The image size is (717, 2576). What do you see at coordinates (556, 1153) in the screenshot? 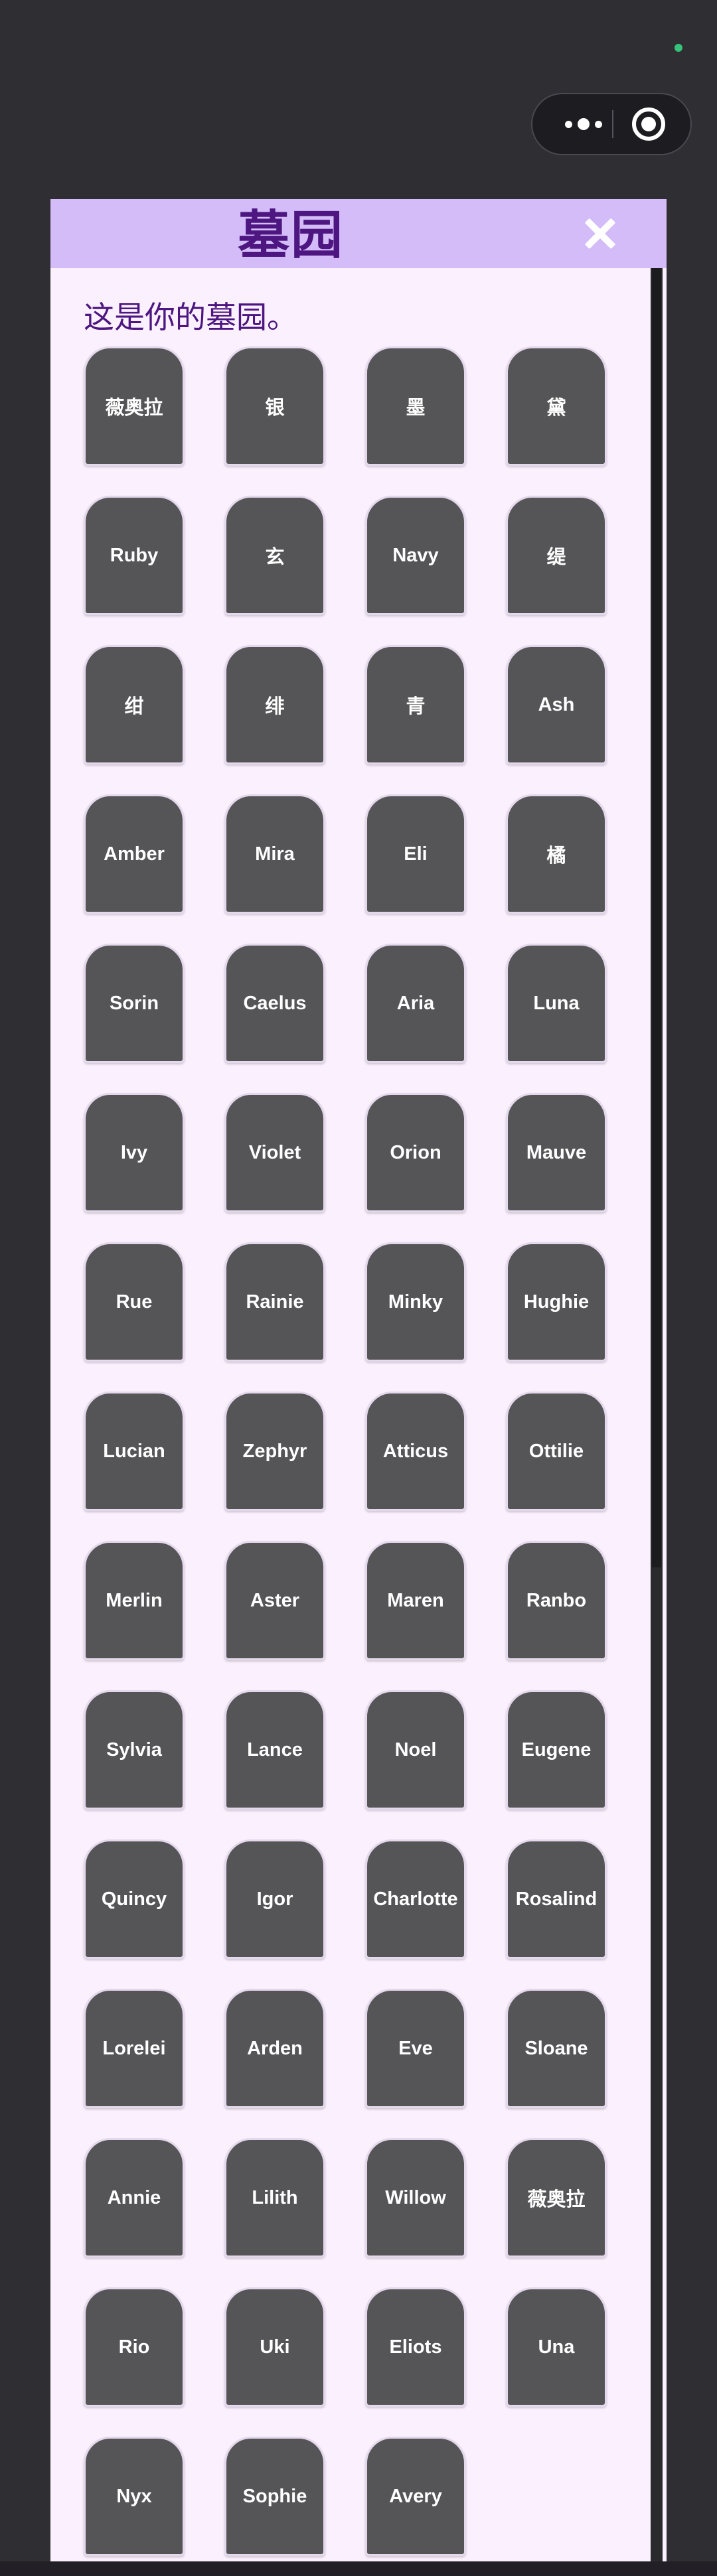
I see `tombstone: Mauve` at bounding box center [556, 1153].